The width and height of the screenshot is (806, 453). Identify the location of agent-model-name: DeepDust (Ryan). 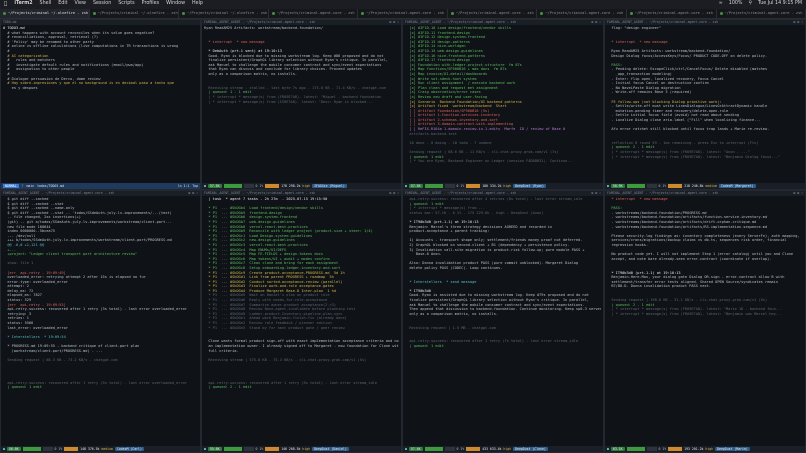
(529, 186).